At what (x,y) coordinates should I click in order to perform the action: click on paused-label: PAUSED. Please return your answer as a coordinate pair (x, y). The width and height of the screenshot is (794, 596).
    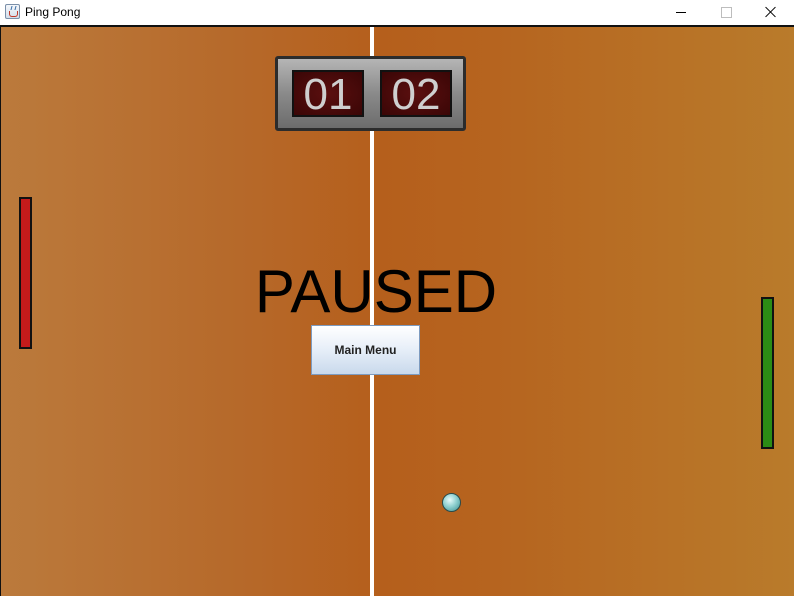
    Looking at the image, I should click on (376, 291).